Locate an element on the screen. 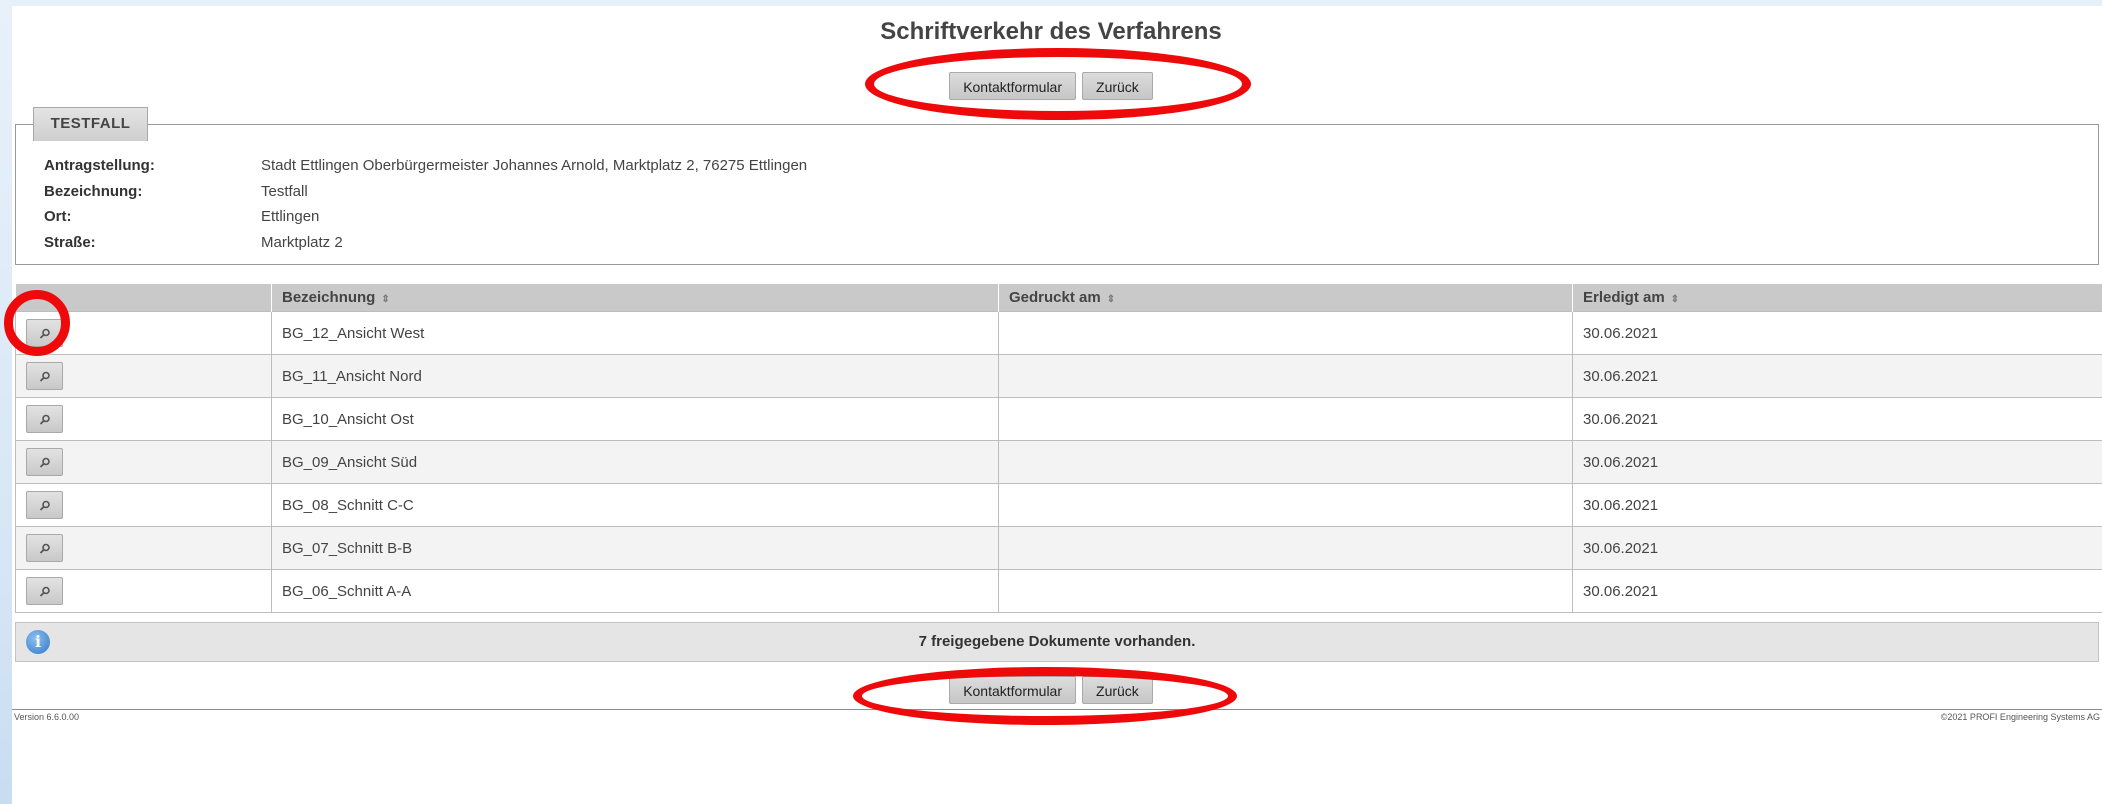 This screenshot has width=2102, height=804. table-row: BG_06_Schnitt A-A 30.06.2021 is located at coordinates (1058, 591).